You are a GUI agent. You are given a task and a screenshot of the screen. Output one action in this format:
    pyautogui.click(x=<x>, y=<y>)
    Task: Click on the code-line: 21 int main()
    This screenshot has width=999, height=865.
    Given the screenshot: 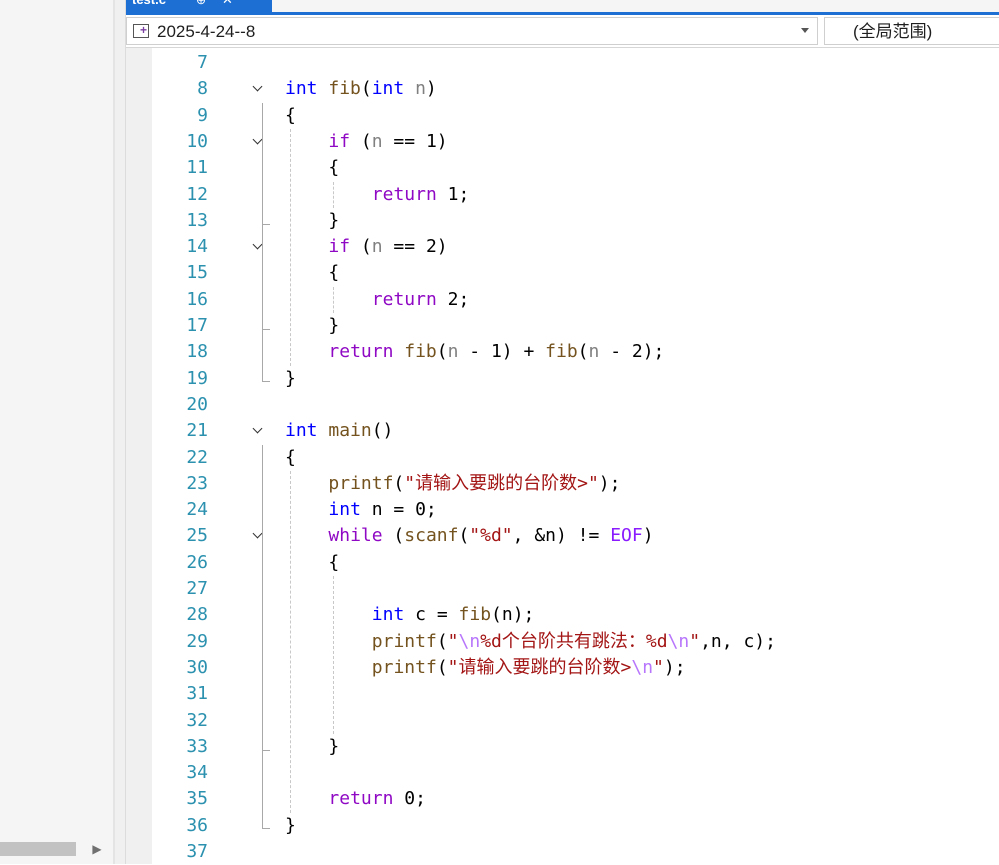 What is the action you would take?
    pyautogui.click(x=562, y=431)
    